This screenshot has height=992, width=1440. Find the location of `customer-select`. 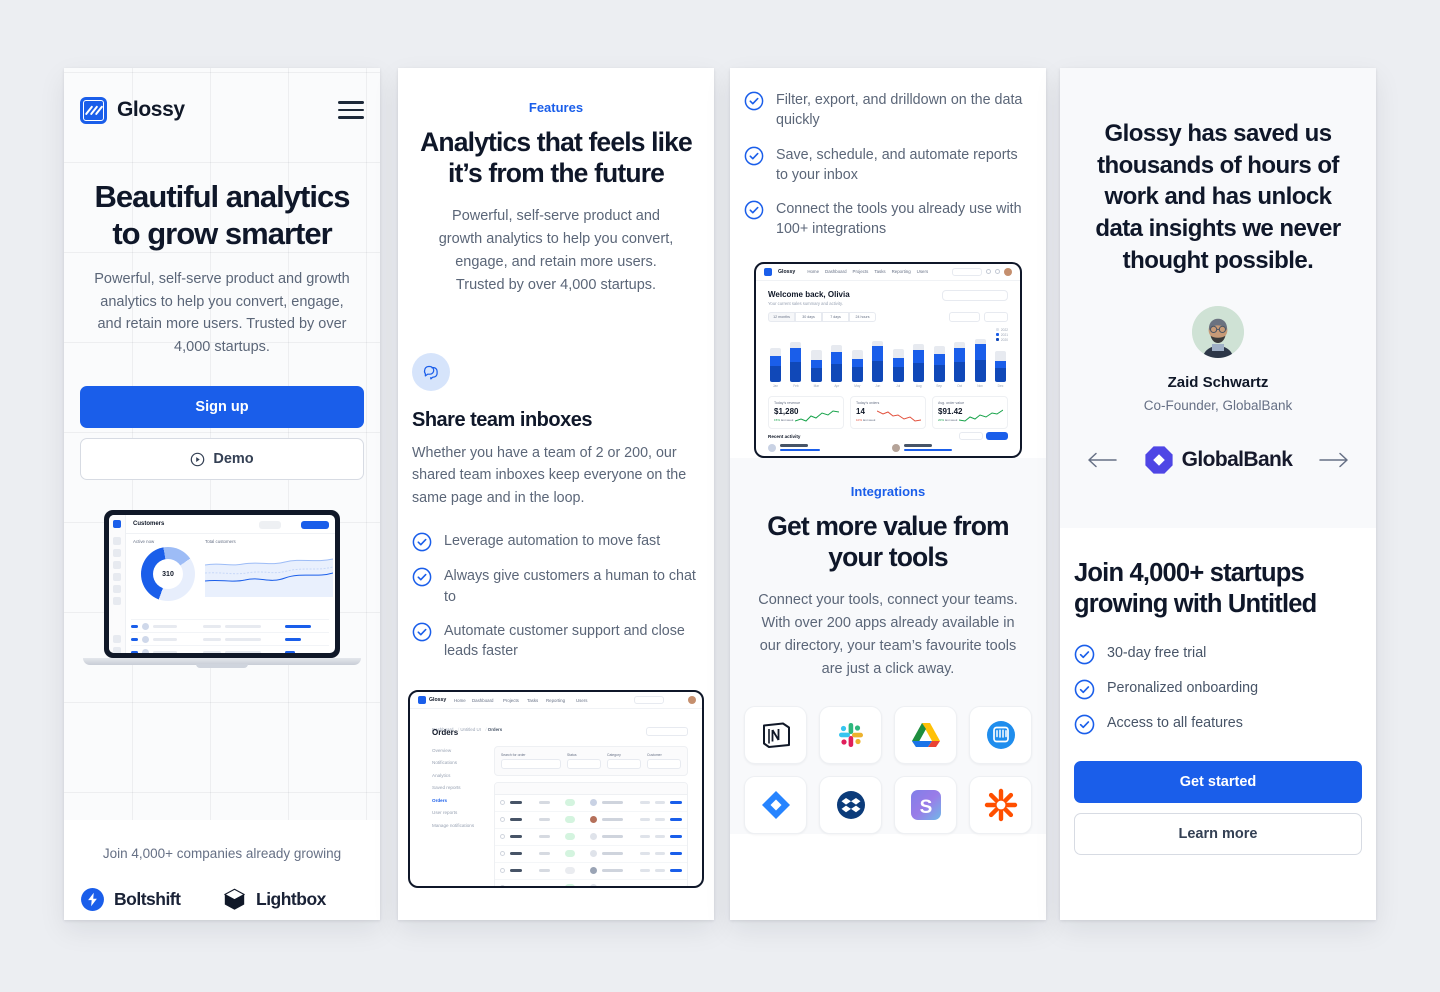

customer-select is located at coordinates (664, 763).